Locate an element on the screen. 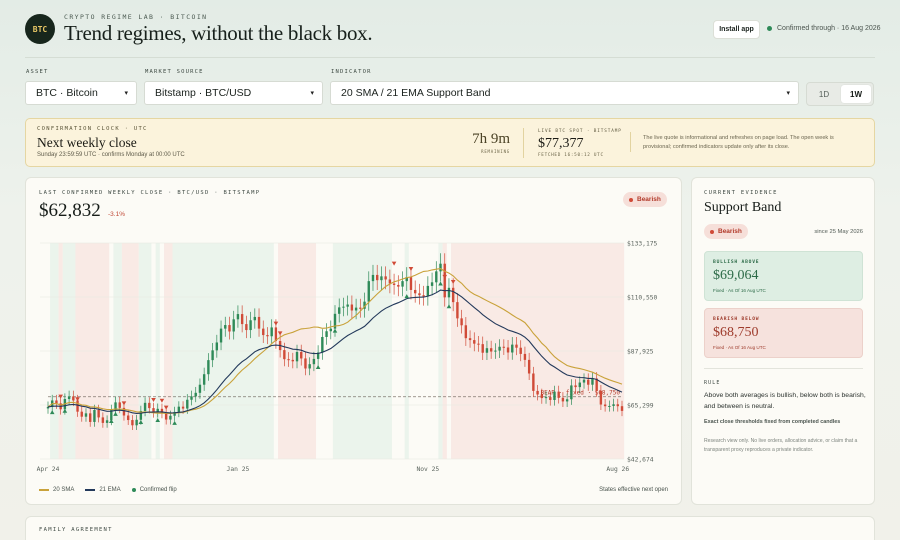 The height and width of the screenshot is (540, 900). legend-label-ema: 21 EMA is located at coordinates (110, 490).